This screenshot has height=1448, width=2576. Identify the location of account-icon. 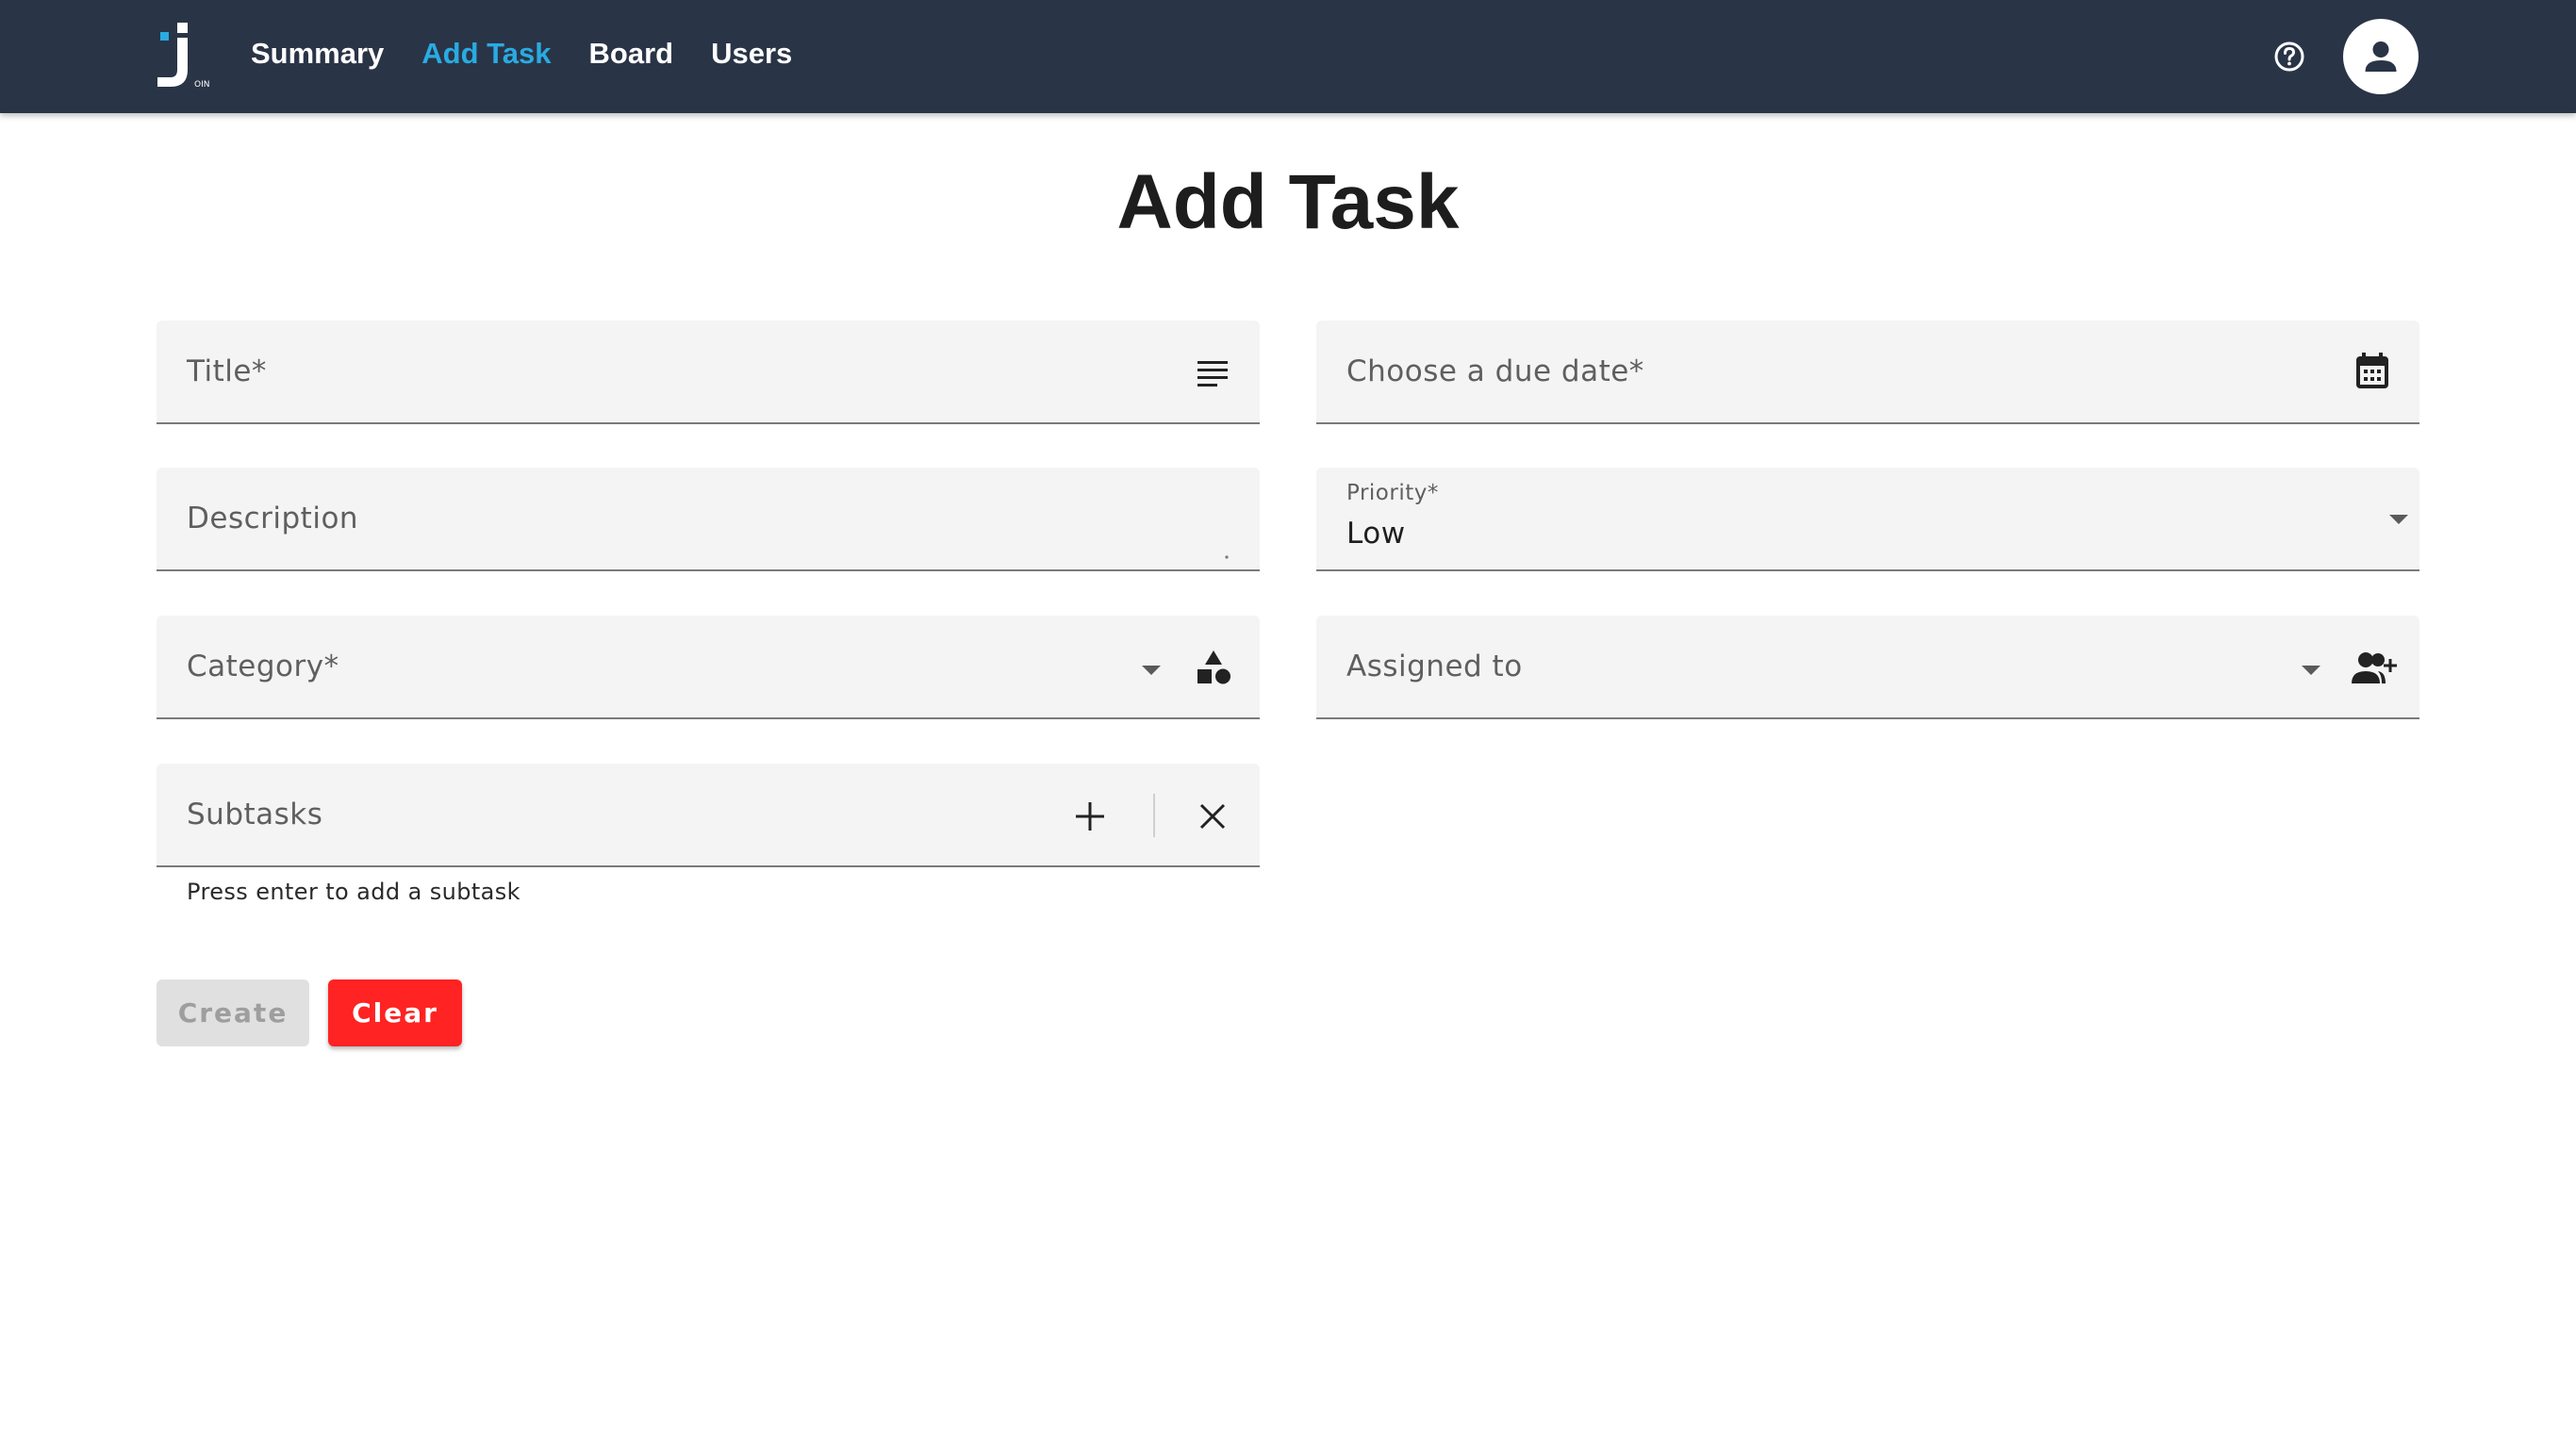
(2381, 56).